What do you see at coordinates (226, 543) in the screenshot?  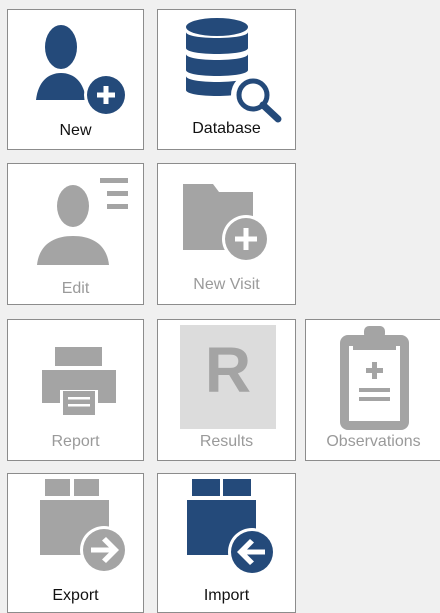 I see `import-button: Import` at bounding box center [226, 543].